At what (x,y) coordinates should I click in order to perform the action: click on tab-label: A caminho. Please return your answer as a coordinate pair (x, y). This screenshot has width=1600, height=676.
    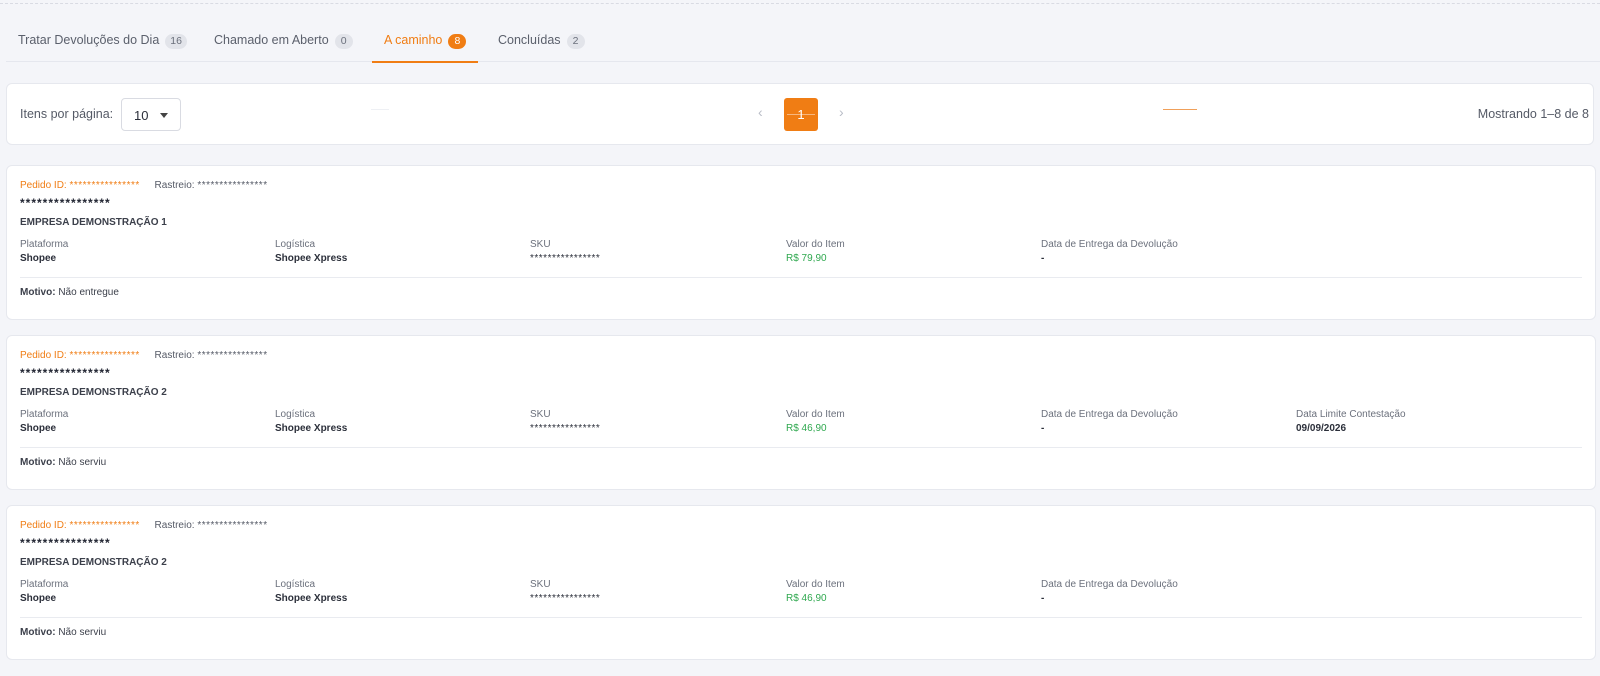
    Looking at the image, I should click on (413, 40).